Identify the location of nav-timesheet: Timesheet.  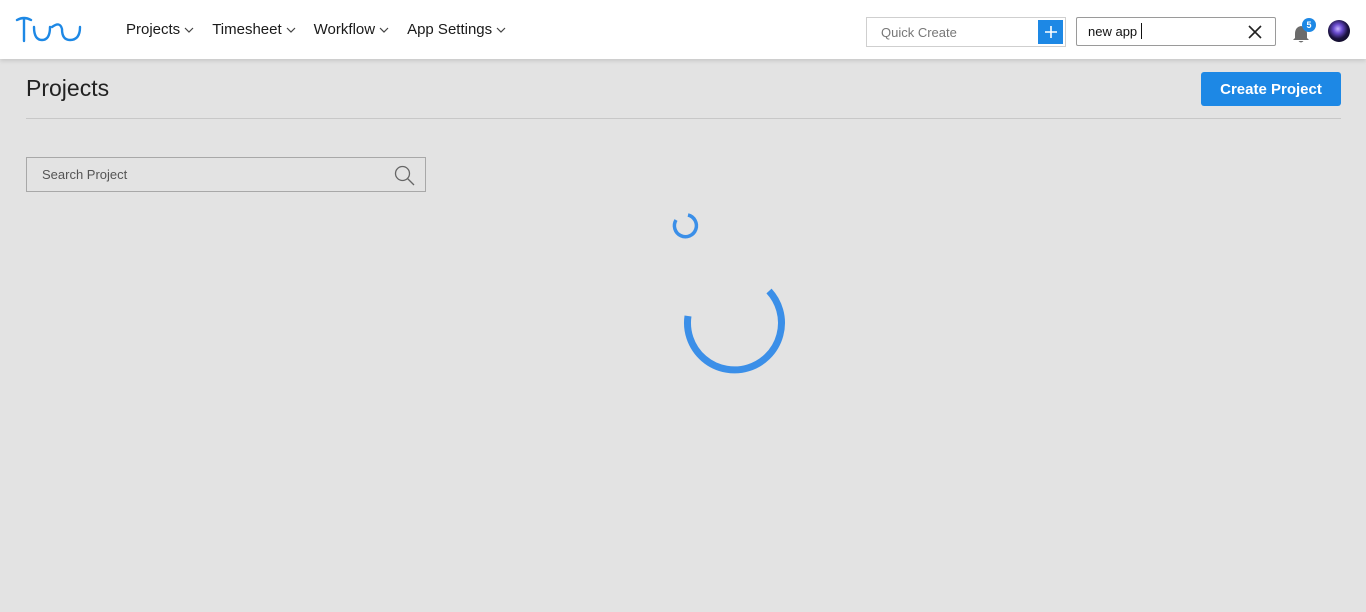
(254, 29).